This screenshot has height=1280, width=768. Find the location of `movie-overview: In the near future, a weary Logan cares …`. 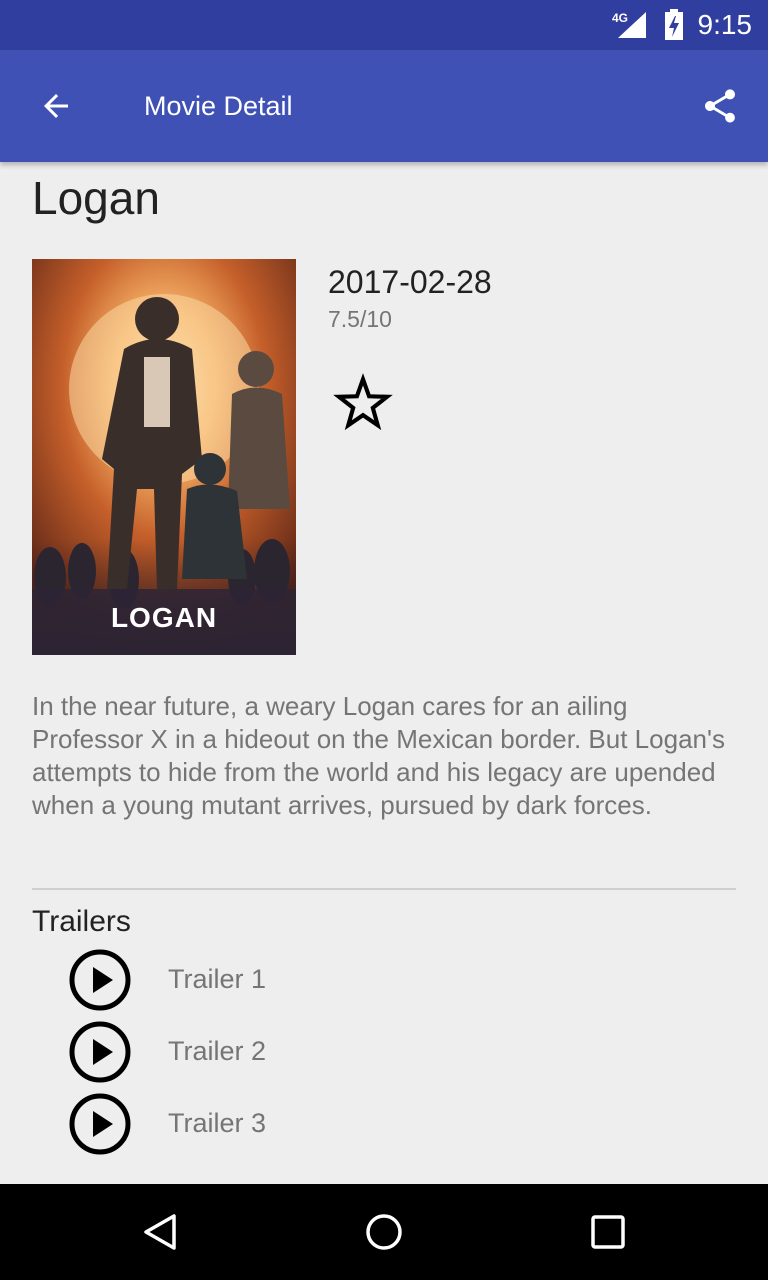

movie-overview: In the near future, a weary Logan cares … is located at coordinates (378, 755).